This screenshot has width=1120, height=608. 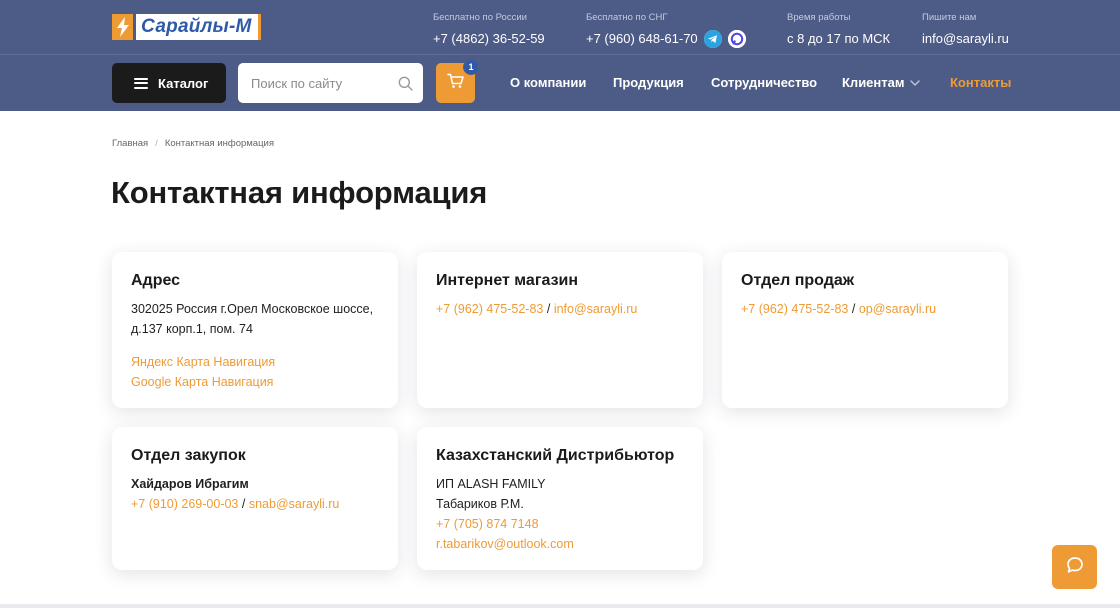 I want to click on kazakhstan-phone-link: +7 (705) 874 7148, so click(x=487, y=524).